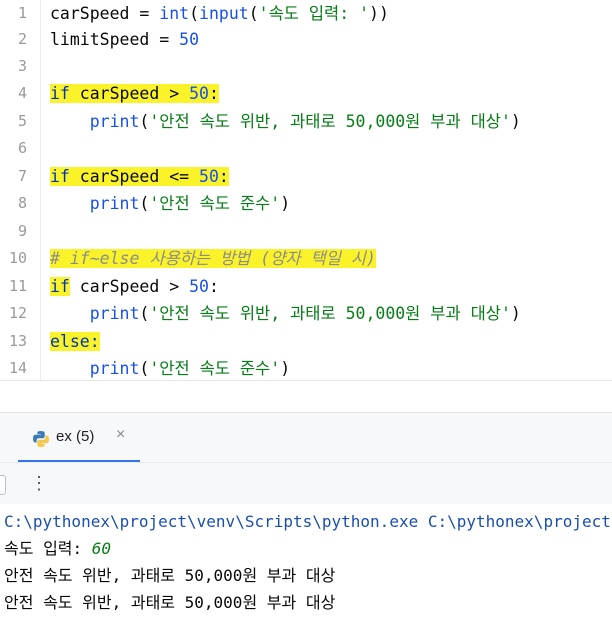 The width and height of the screenshot is (612, 624). What do you see at coordinates (120, 435) in the screenshot?
I see `close-icon: ×` at bounding box center [120, 435].